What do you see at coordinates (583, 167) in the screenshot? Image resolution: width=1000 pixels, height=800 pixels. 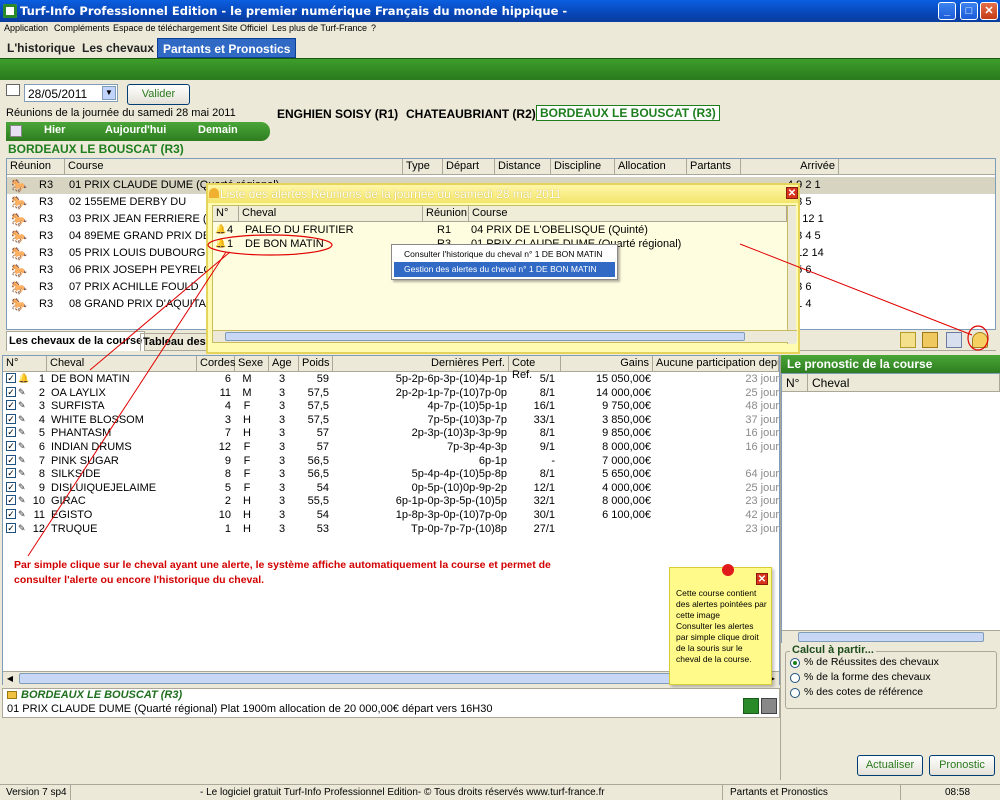 I see `col-discipline: Discipline` at bounding box center [583, 167].